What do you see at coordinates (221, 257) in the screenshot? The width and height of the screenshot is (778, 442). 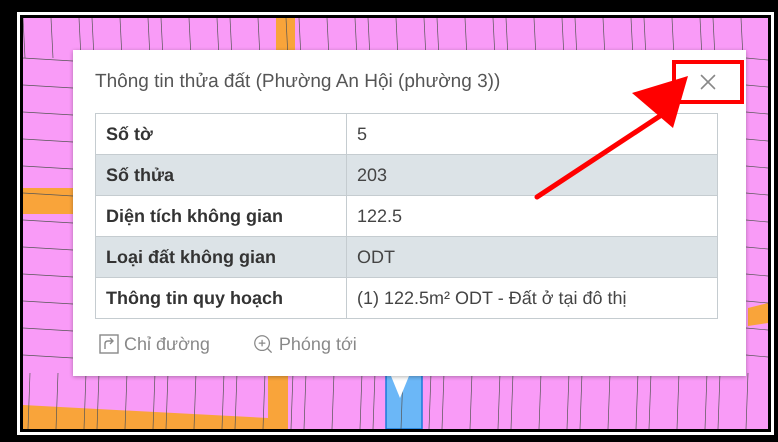 I see `row-label: Loại đất không gian` at bounding box center [221, 257].